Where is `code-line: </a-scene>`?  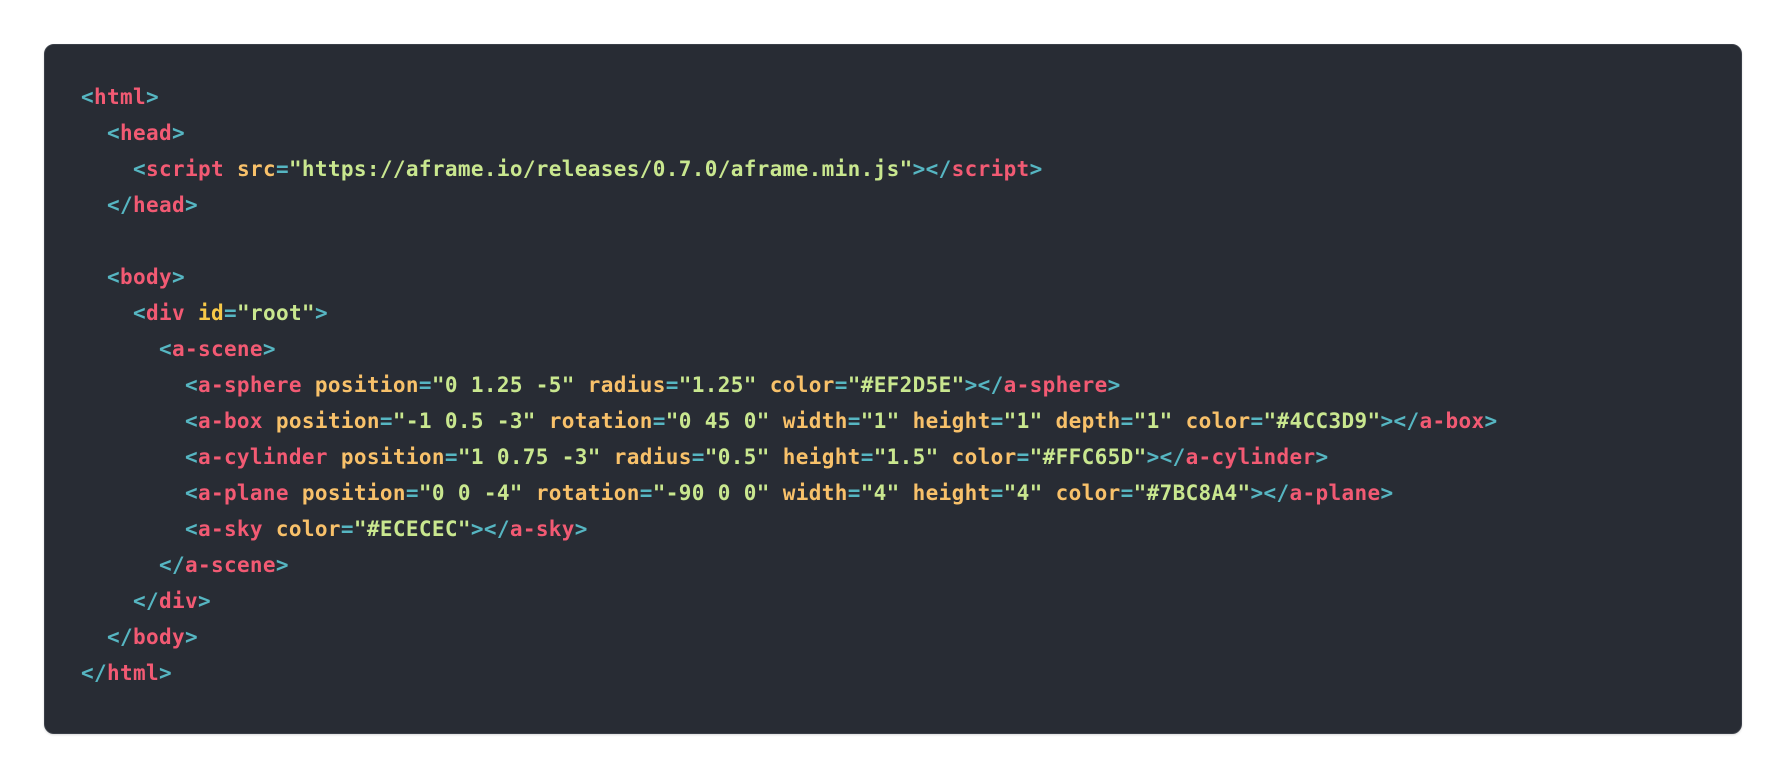
code-line: </a-scene> is located at coordinates (789, 565).